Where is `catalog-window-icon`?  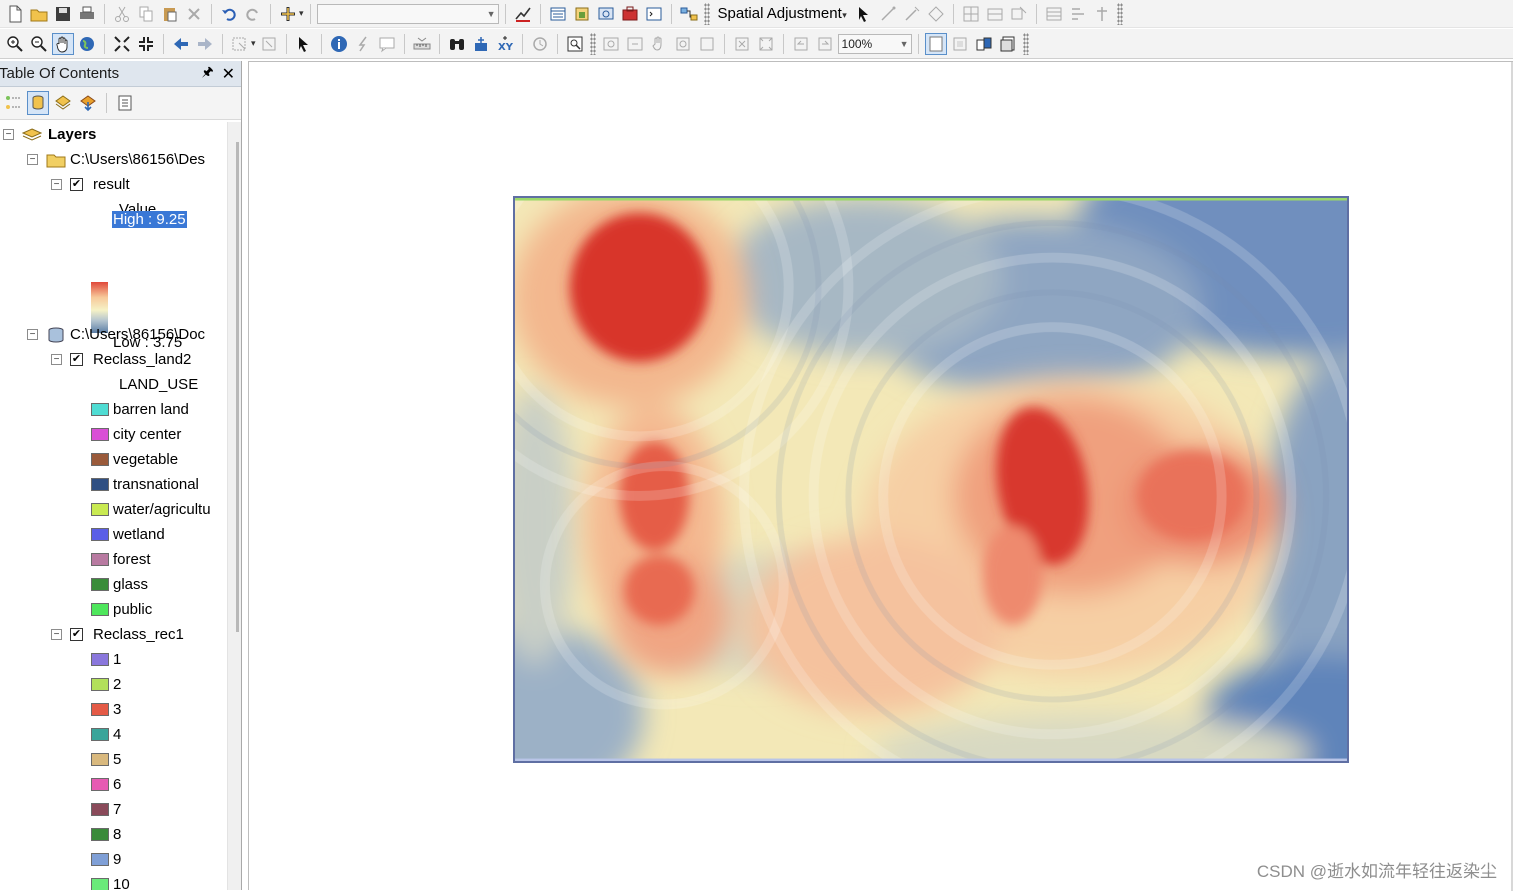
catalog-window-icon is located at coordinates (582, 14).